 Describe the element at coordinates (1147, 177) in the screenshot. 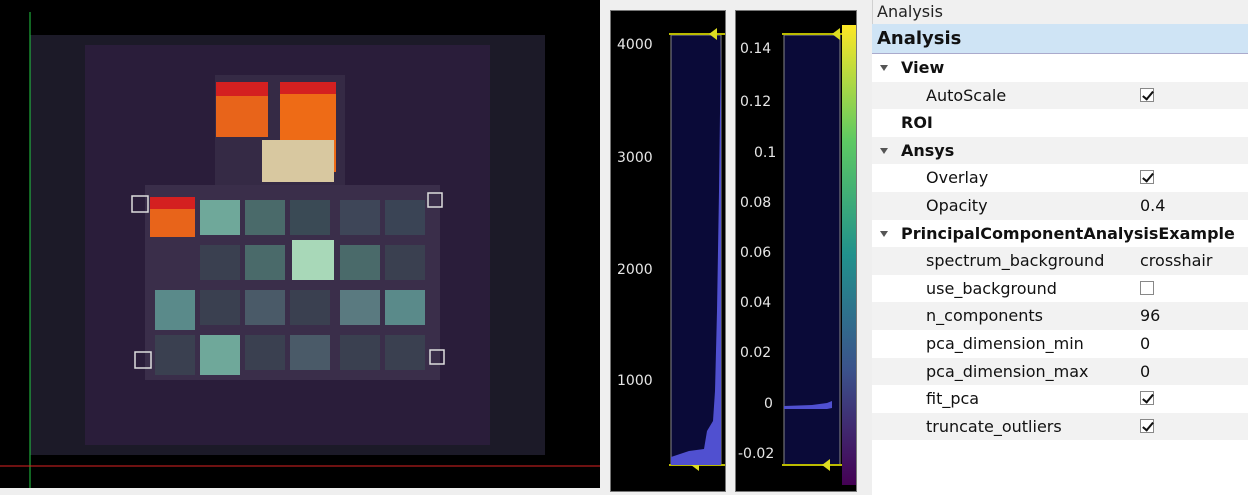

I see `overlay-checkbox` at that location.